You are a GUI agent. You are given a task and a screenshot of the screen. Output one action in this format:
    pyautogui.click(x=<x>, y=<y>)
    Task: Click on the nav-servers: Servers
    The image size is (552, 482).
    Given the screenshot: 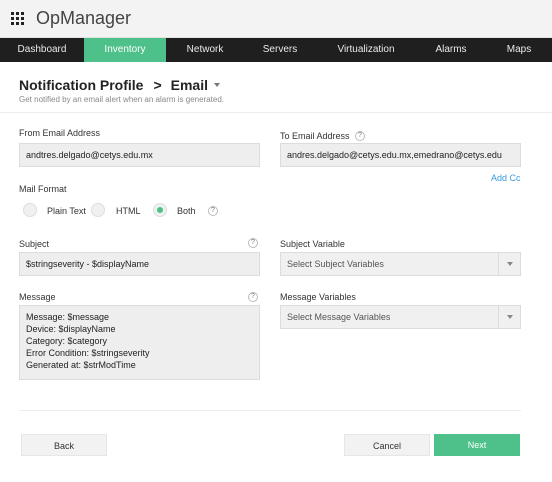 What is the action you would take?
    pyautogui.click(x=280, y=50)
    